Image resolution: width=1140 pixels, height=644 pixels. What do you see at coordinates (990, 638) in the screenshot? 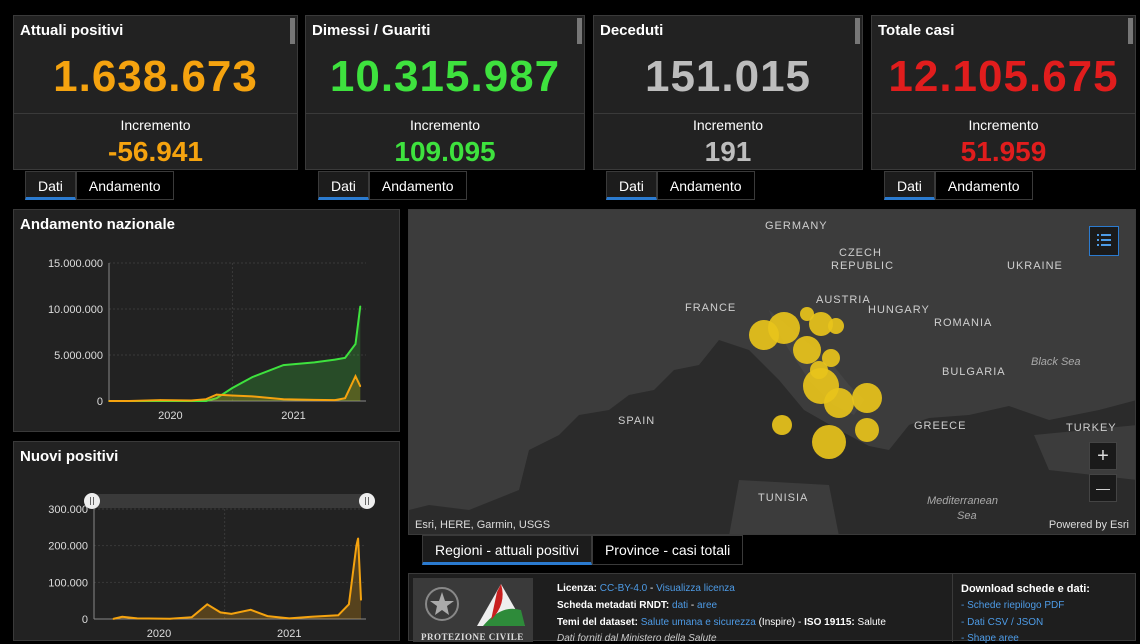
I see `download-shape-link: - Shape aree` at bounding box center [990, 638].